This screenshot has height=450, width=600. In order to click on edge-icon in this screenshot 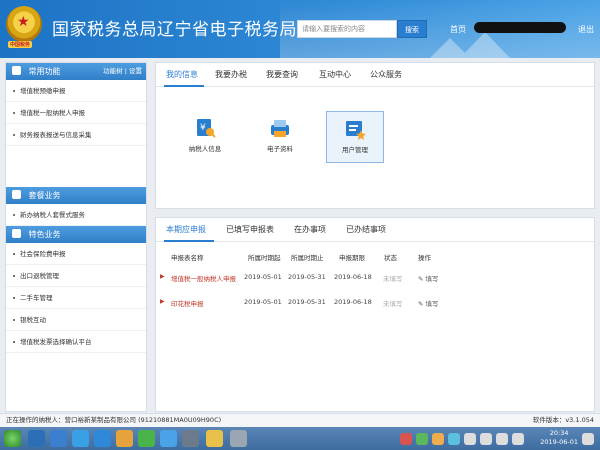, I will do `click(58, 438)`.